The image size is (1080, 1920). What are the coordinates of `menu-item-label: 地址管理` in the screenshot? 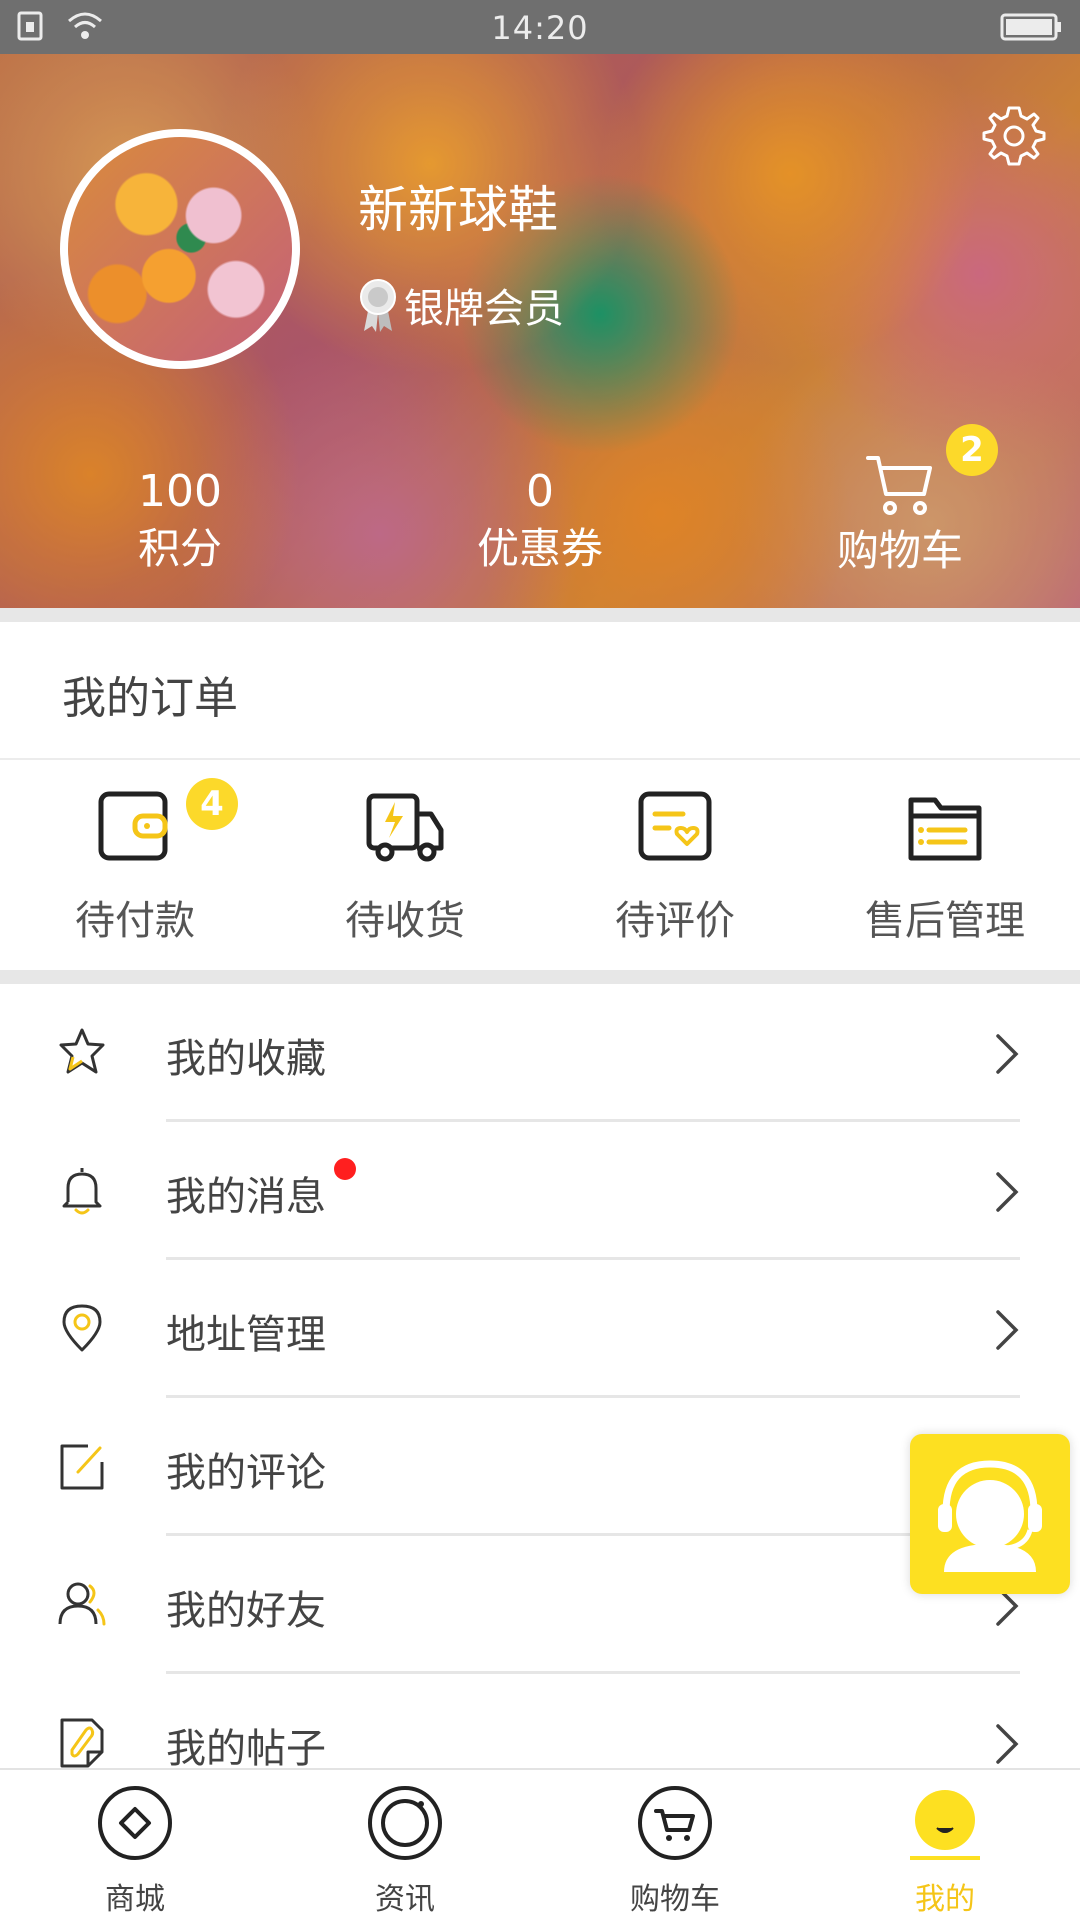 It's located at (246, 1335).